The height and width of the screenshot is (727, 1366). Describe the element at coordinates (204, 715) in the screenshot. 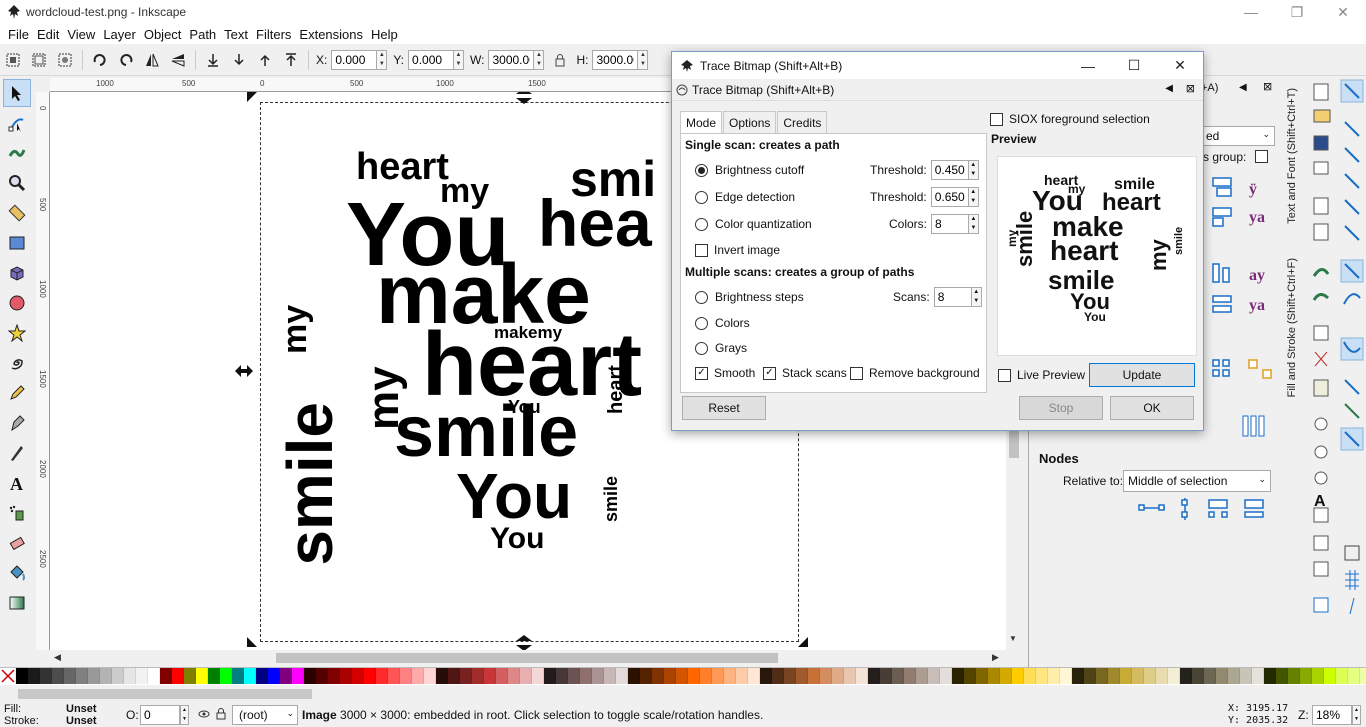

I see `layer-visibility-icon` at that location.